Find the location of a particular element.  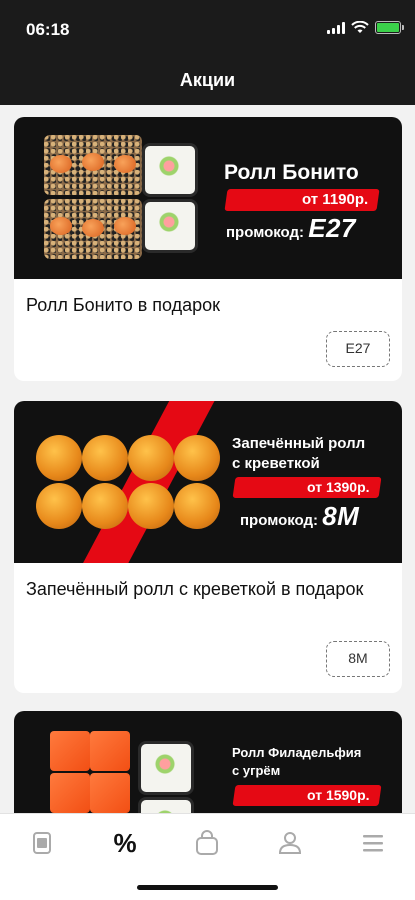

status-time: 06:18 is located at coordinates (48, 29).